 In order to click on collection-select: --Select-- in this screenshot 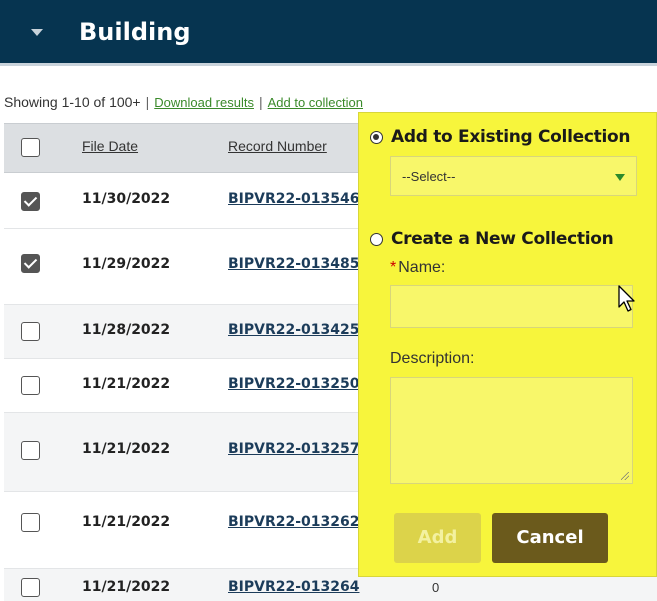, I will do `click(513, 176)`.